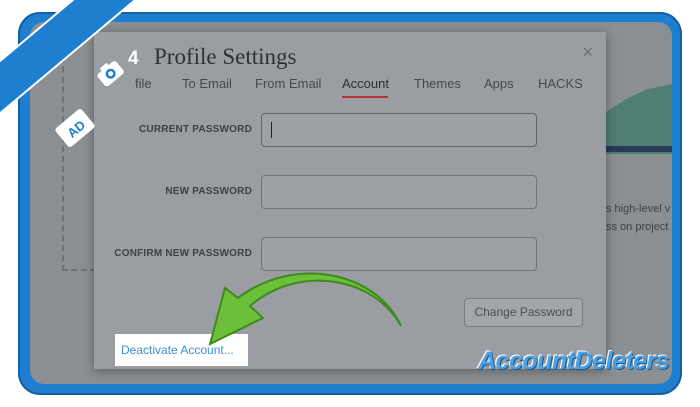 The height and width of the screenshot is (407, 700). Describe the element at coordinates (637, 227) in the screenshot. I see `background-text-2: ss on project` at that location.